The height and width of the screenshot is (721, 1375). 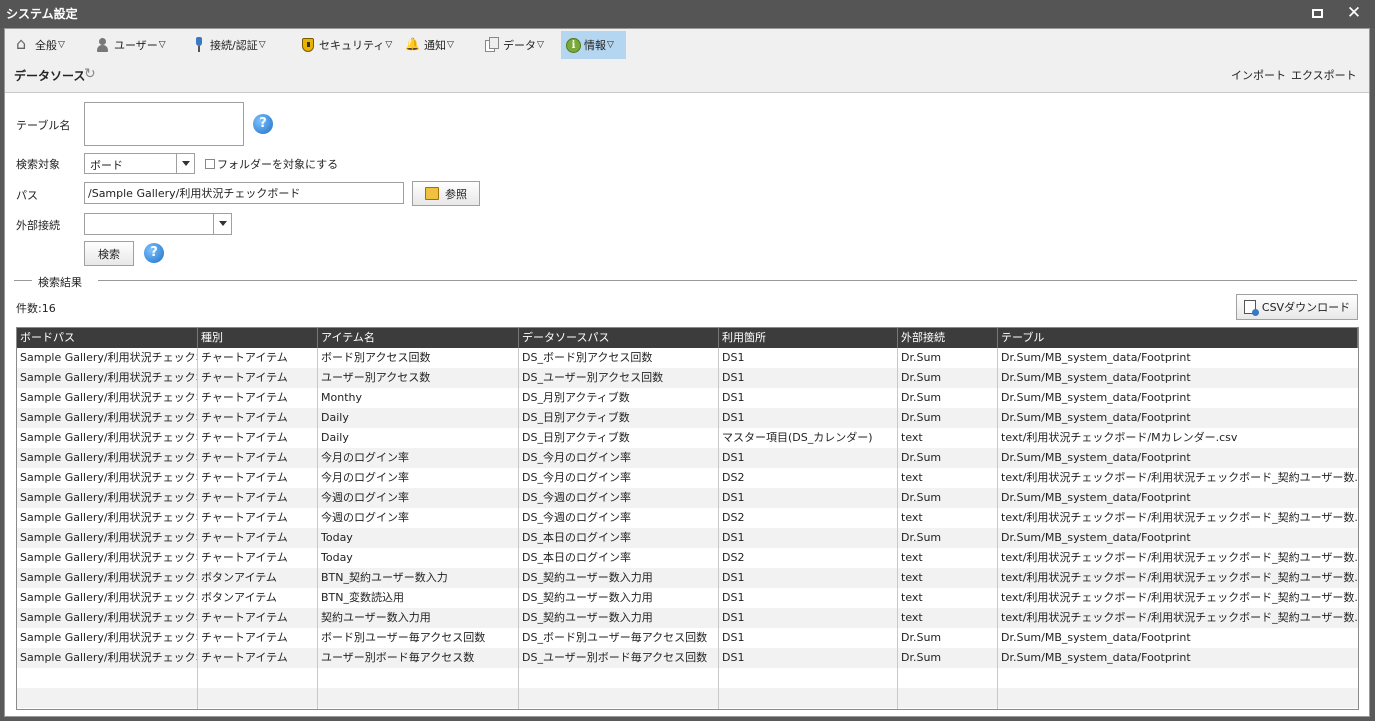 I want to click on shield-icon, so click(x=308, y=45).